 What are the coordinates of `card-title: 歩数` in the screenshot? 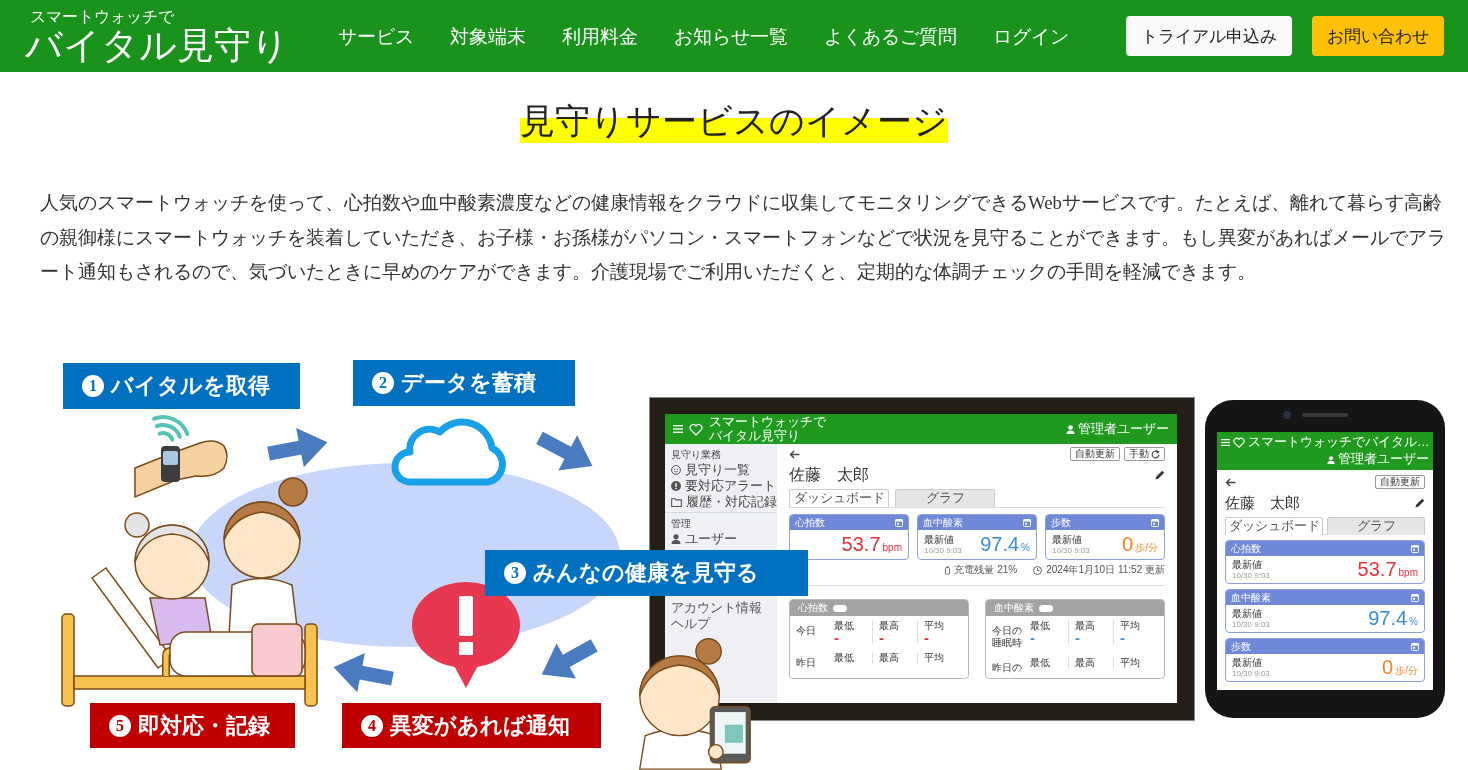 It's located at (1241, 646).